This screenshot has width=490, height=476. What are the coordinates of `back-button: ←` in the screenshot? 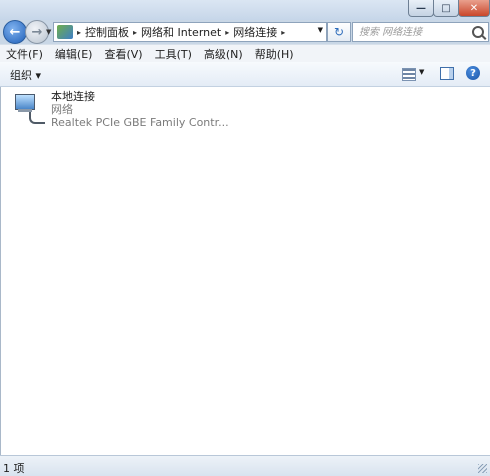 It's located at (15, 32).